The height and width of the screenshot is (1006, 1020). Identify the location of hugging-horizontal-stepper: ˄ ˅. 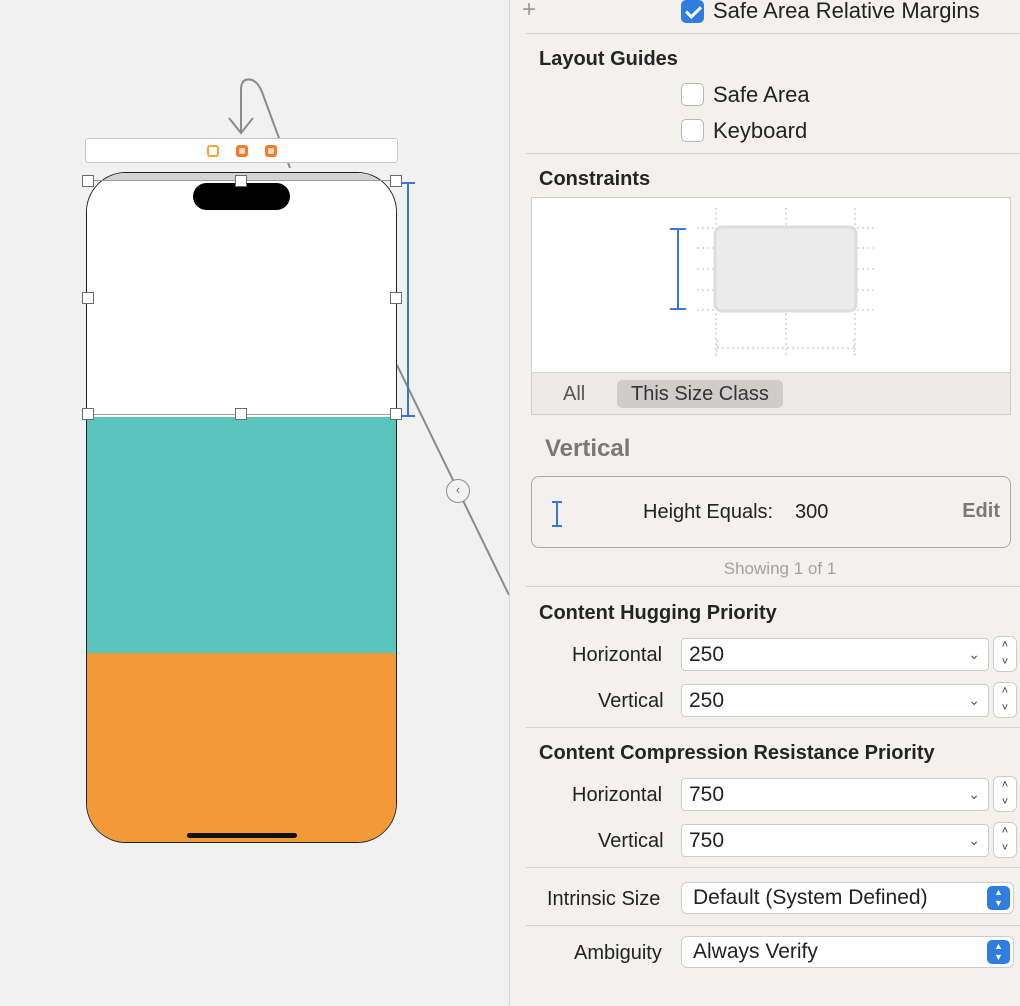
(1005, 654).